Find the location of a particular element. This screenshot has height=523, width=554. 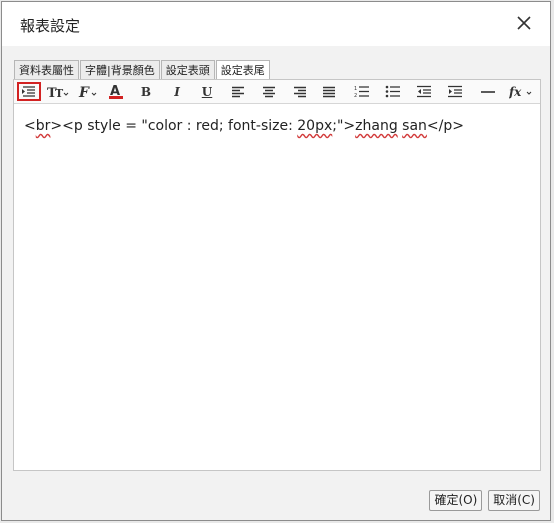

unordered-list-icon is located at coordinates (393, 91).